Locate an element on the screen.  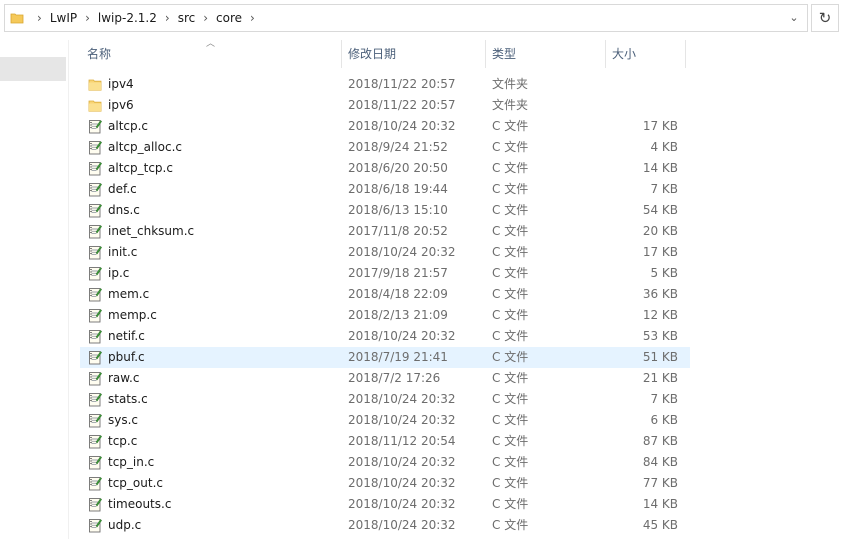
breadcrumb-item-core: core is located at coordinates (229, 18).